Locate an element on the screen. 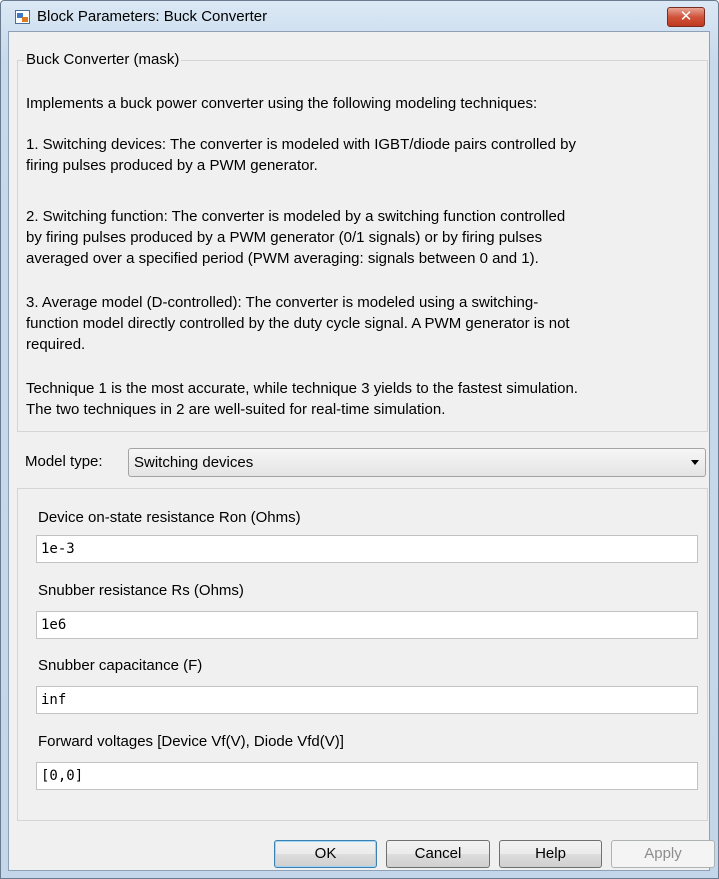 This screenshot has width=719, height=879. cancel-button: Cancel is located at coordinates (438, 854).